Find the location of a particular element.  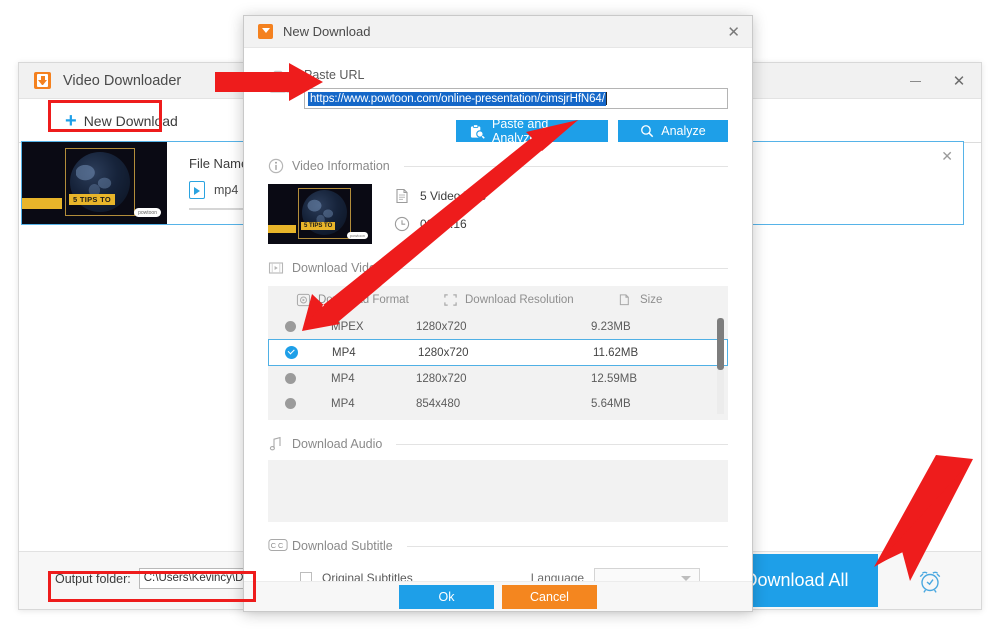

video-information-content: 5 TIPS TO powtoon 5 Video Tips 00:01:16 is located at coordinates (498, 209).